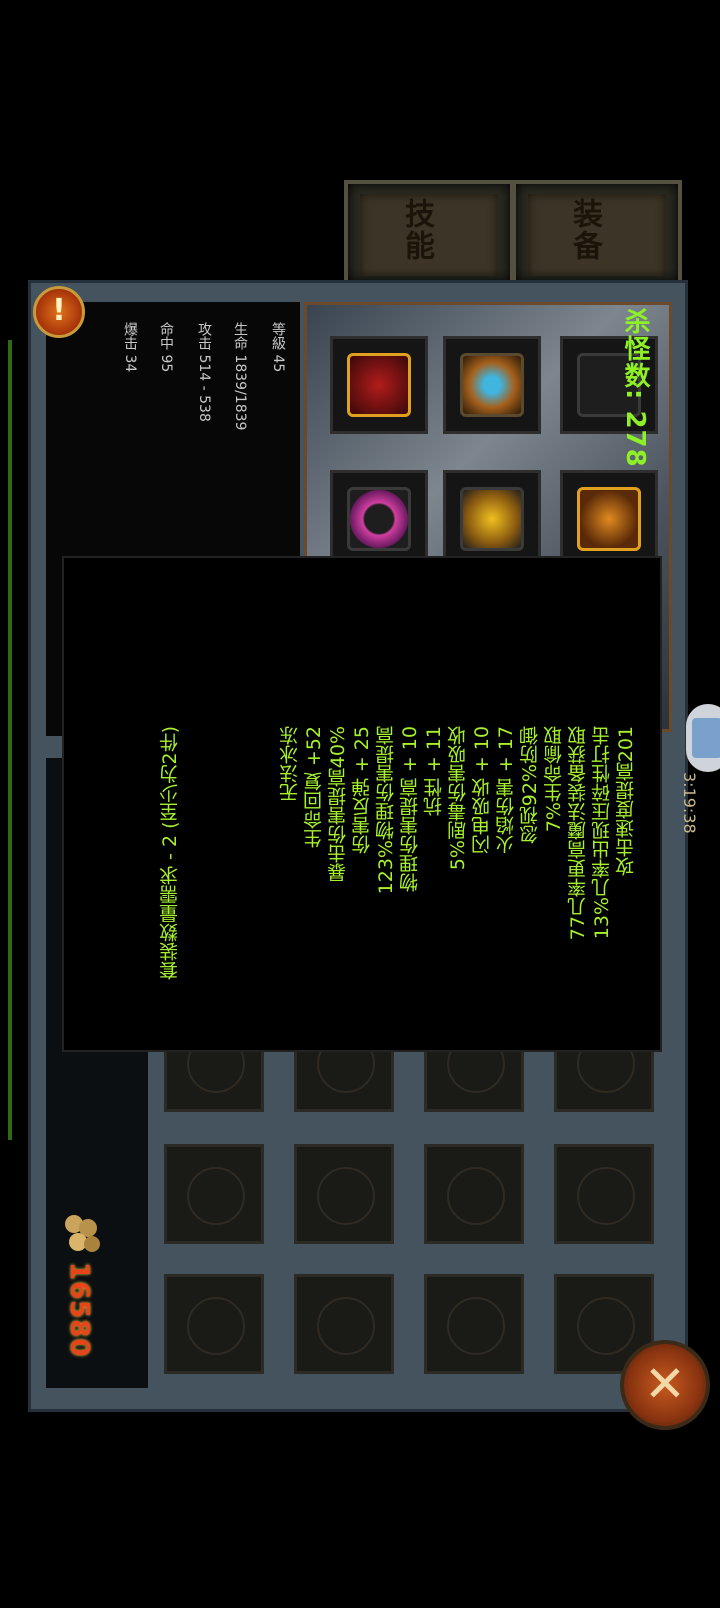 The height and width of the screenshot is (1608, 720). I want to click on helmet-icon, so click(609, 519).